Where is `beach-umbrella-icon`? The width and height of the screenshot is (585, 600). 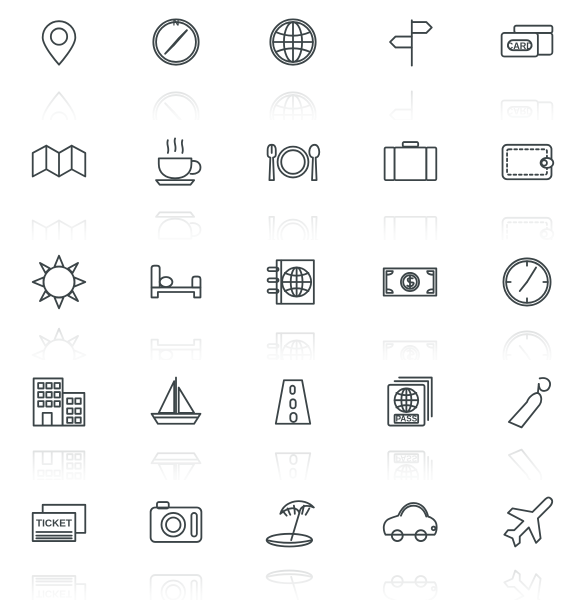
beach-umbrella-icon is located at coordinates (292, 522).